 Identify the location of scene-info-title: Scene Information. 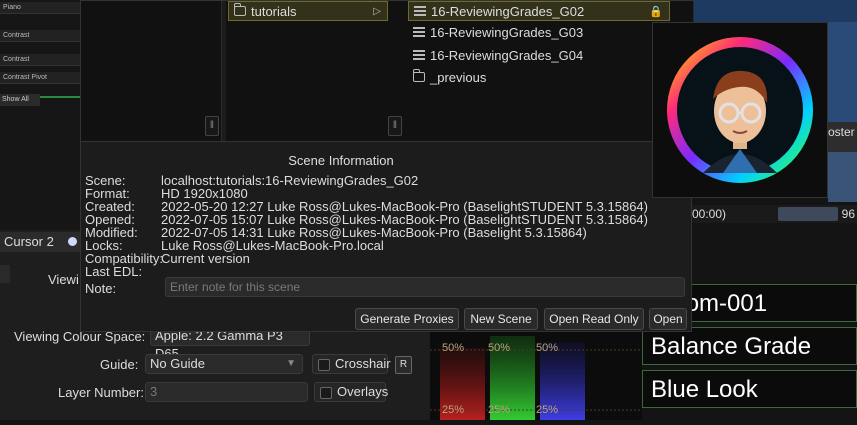
(341, 160).